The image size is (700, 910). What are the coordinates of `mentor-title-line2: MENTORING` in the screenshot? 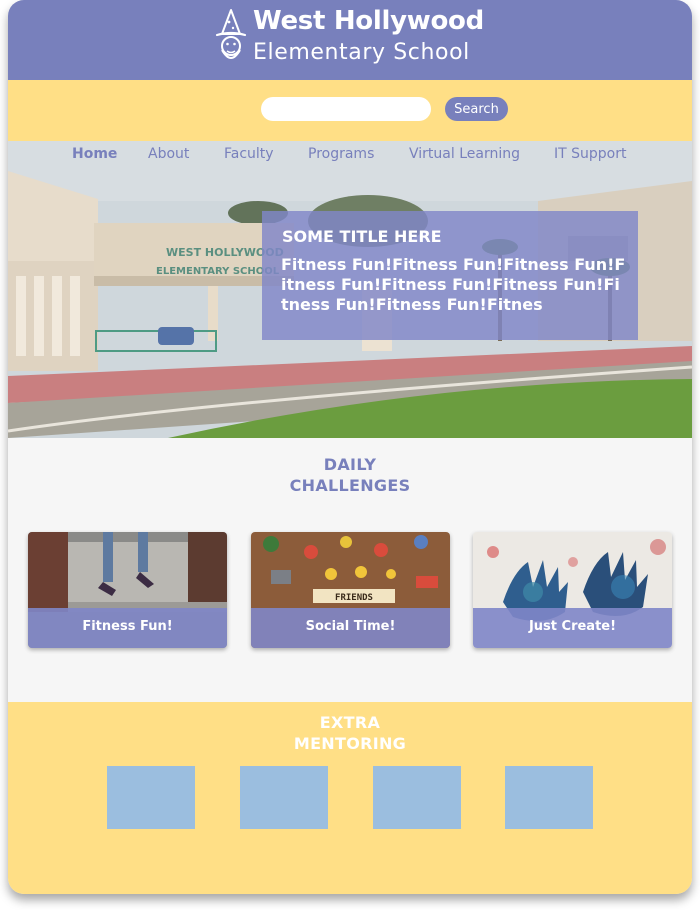 It's located at (350, 743).